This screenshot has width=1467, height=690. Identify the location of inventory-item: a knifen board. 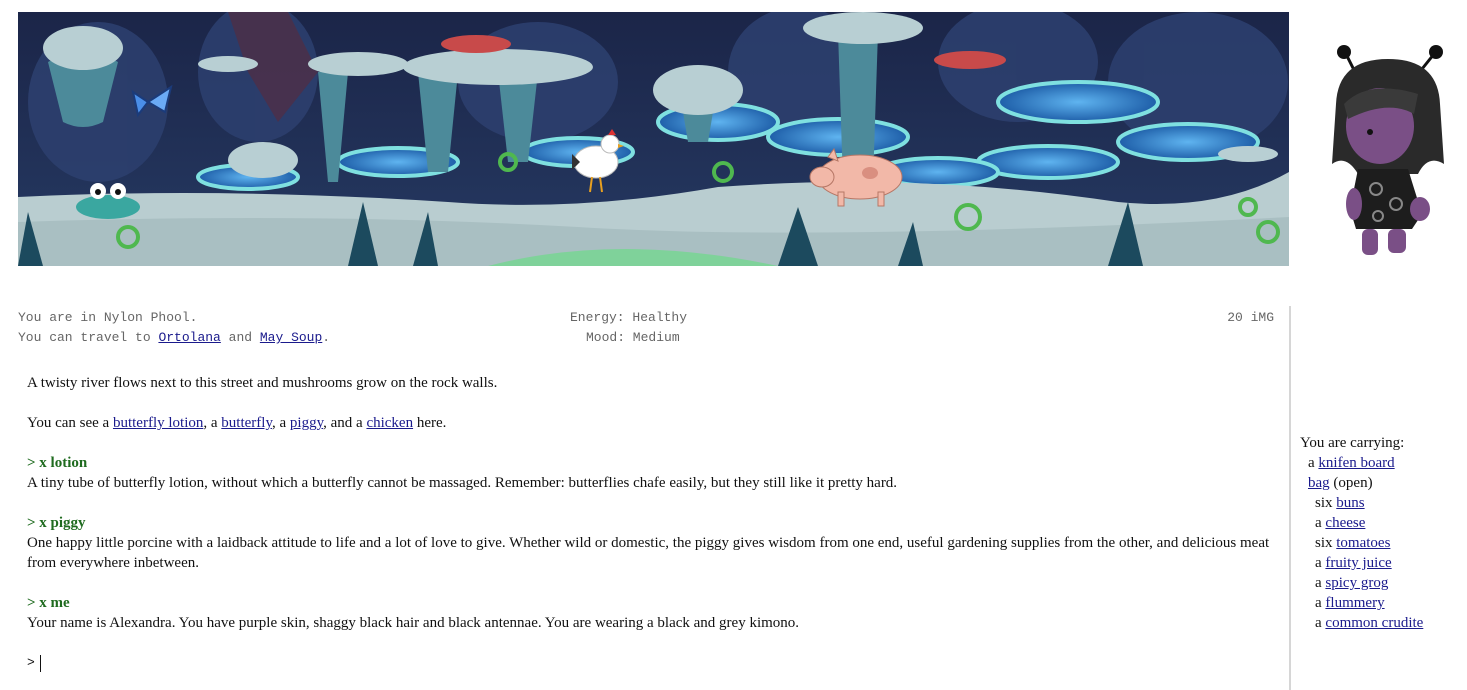
(1380, 463).